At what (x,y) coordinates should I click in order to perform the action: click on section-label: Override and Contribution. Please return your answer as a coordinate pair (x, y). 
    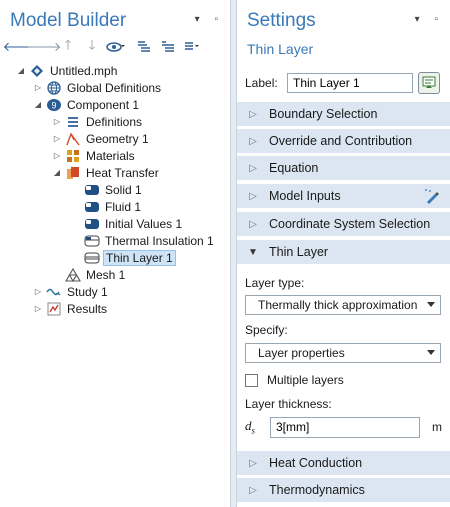
    Looking at the image, I should click on (341, 141).